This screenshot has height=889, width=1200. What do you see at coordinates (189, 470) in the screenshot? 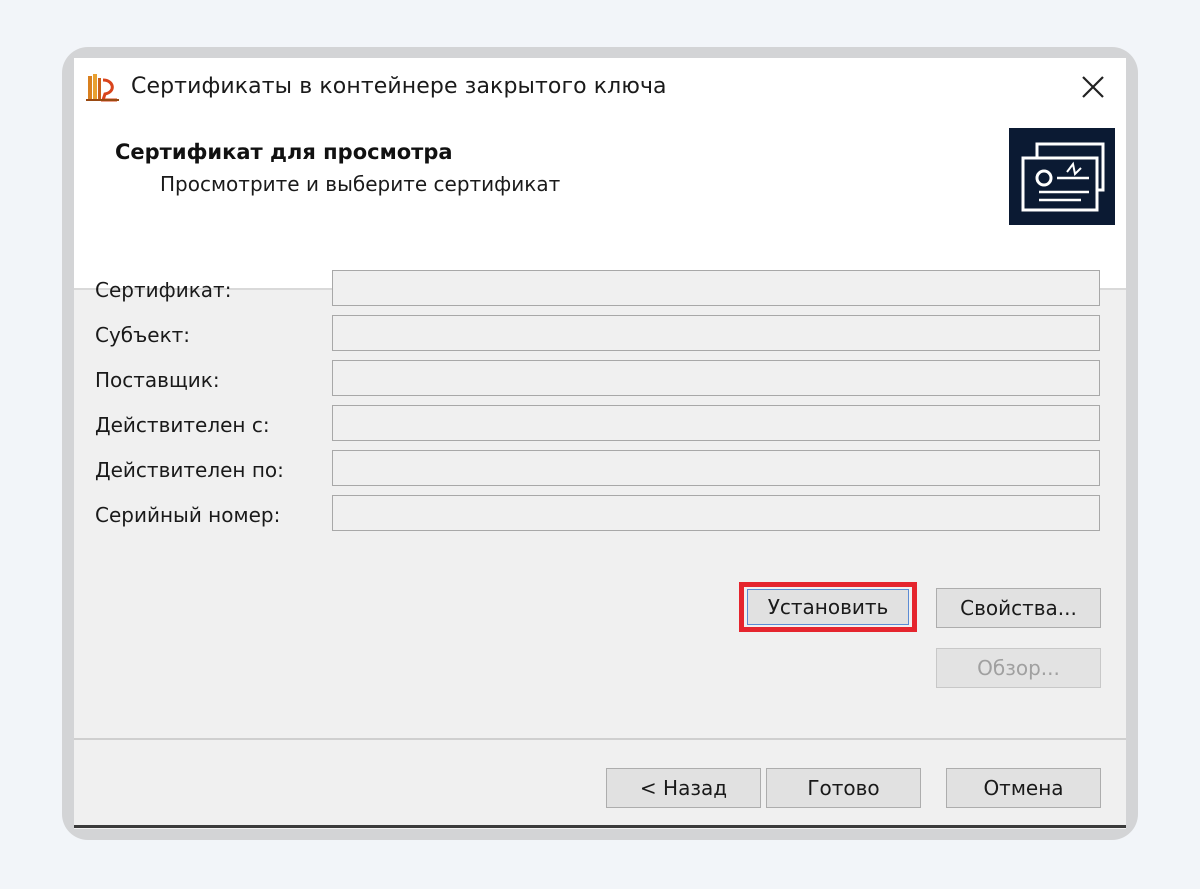
I see `valid-to-label: Действителен по:` at bounding box center [189, 470].